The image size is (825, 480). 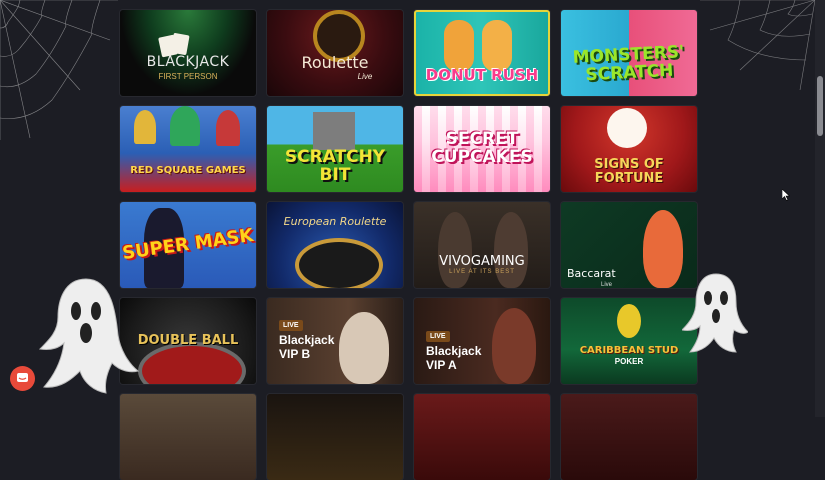 I want to click on game-title: BLACKJACK, so click(x=188, y=62).